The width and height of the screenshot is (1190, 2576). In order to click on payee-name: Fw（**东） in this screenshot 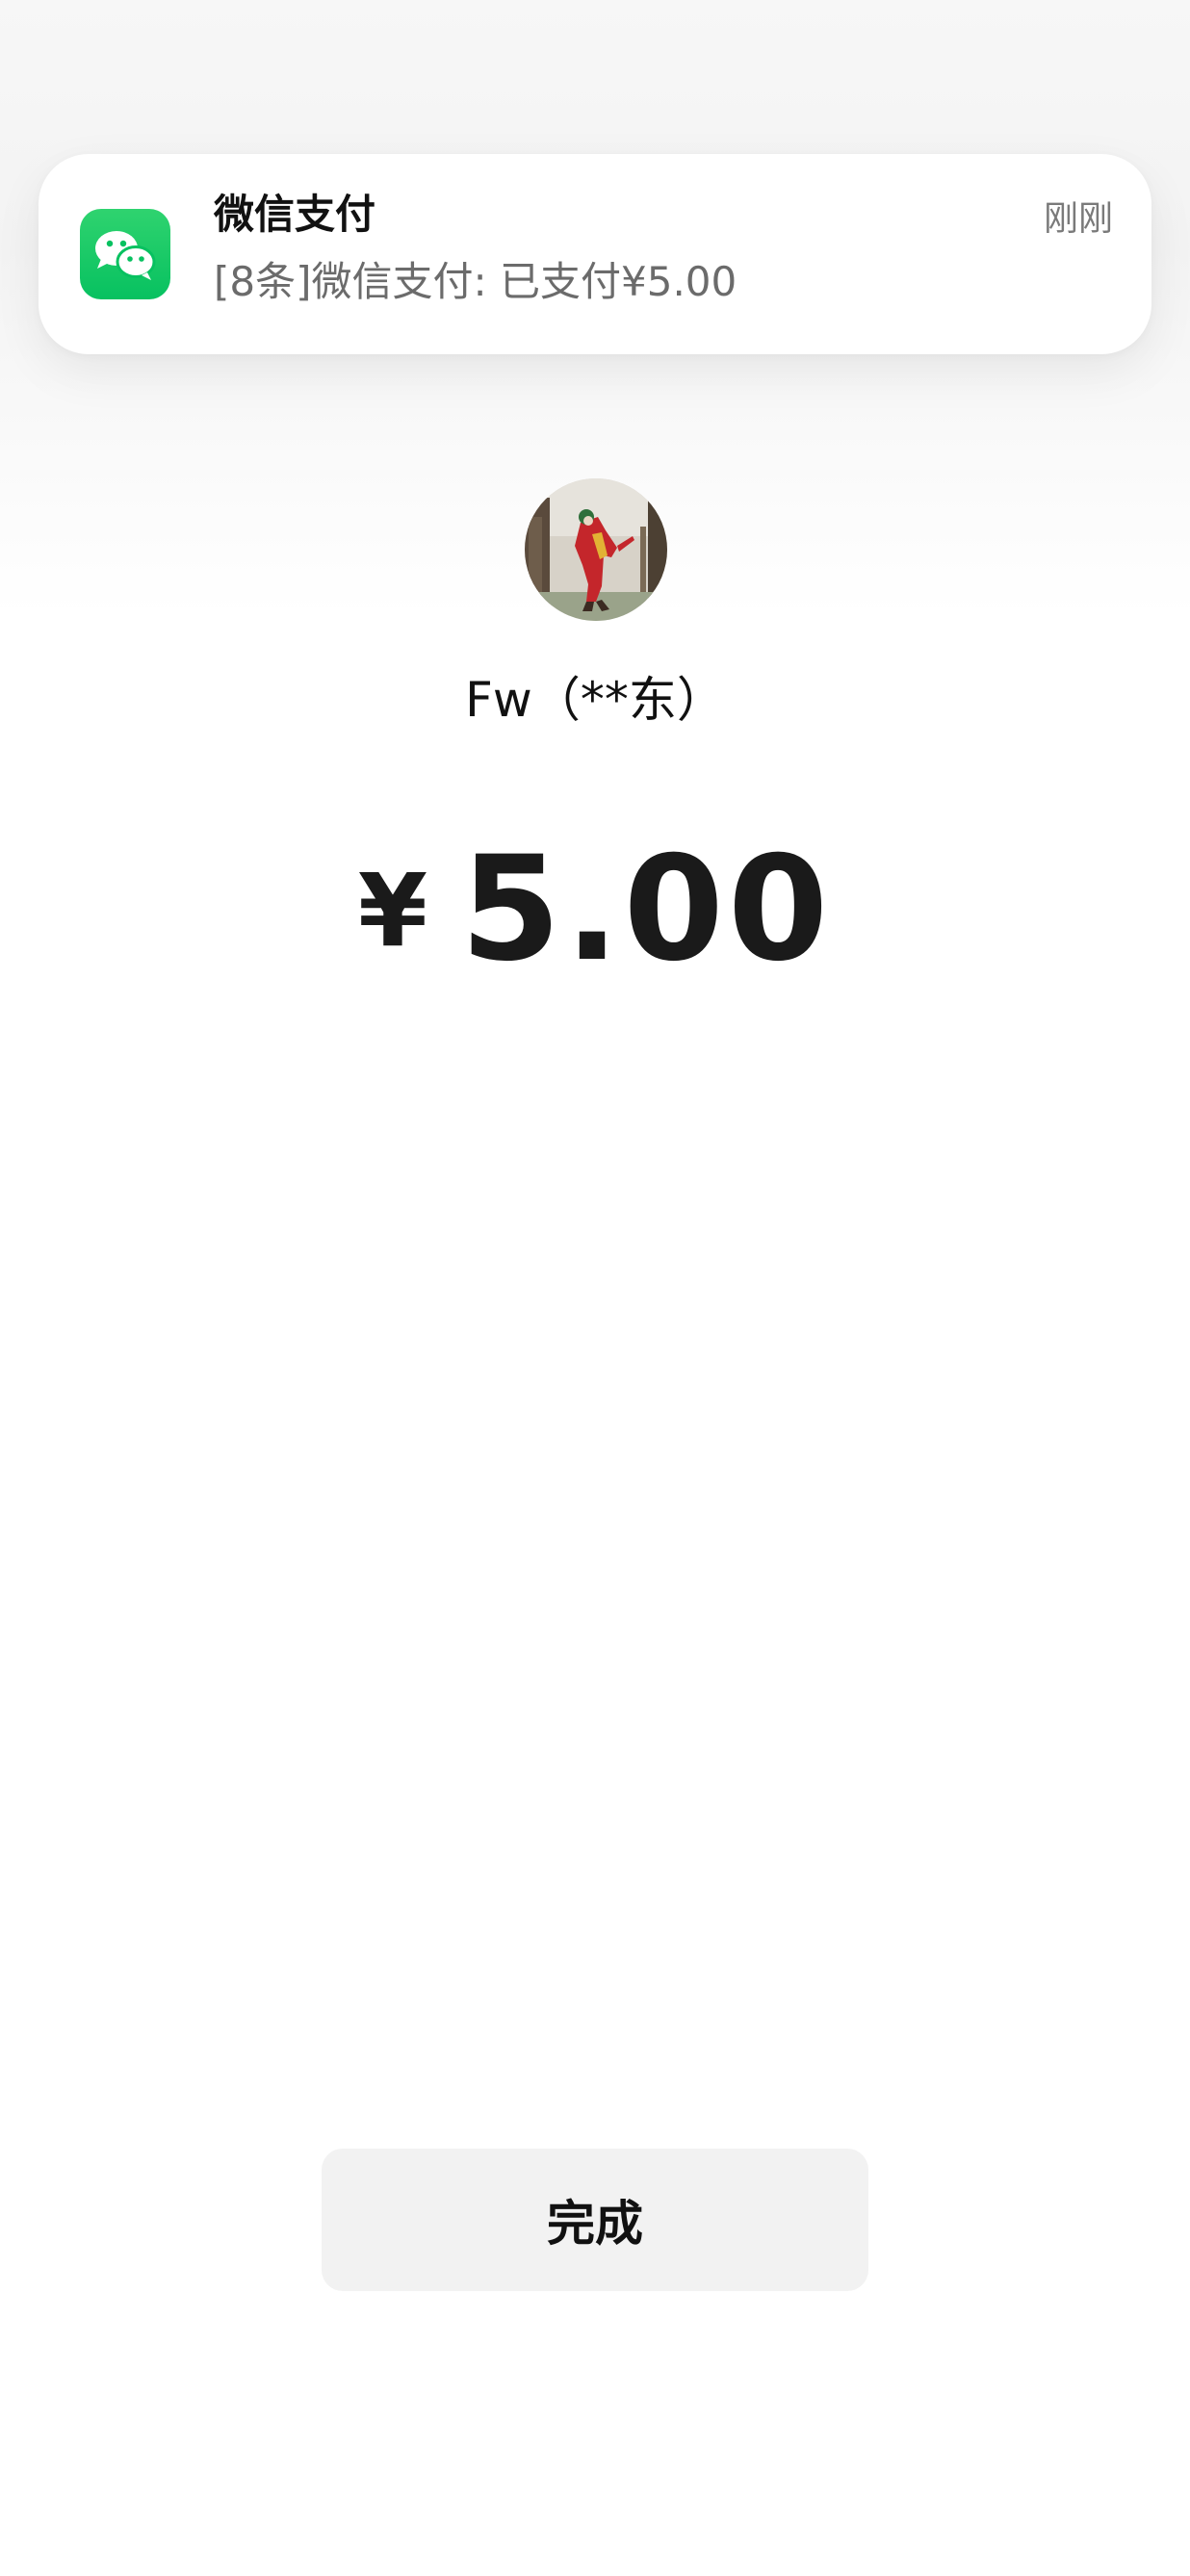, I will do `click(595, 700)`.